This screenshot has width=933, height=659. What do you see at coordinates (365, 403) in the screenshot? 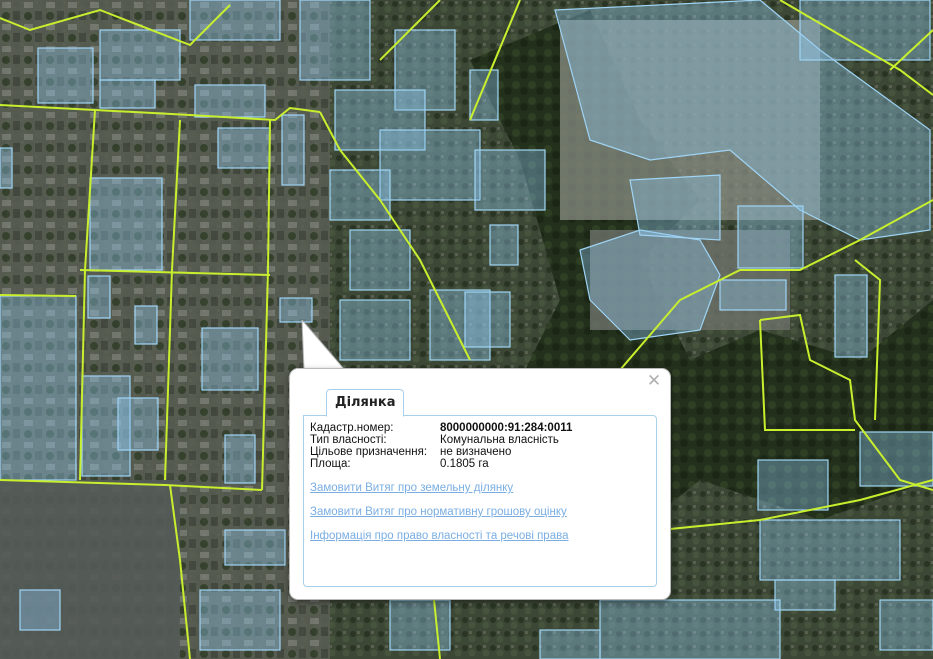
I see `tab-parcel: Ділянка` at bounding box center [365, 403].